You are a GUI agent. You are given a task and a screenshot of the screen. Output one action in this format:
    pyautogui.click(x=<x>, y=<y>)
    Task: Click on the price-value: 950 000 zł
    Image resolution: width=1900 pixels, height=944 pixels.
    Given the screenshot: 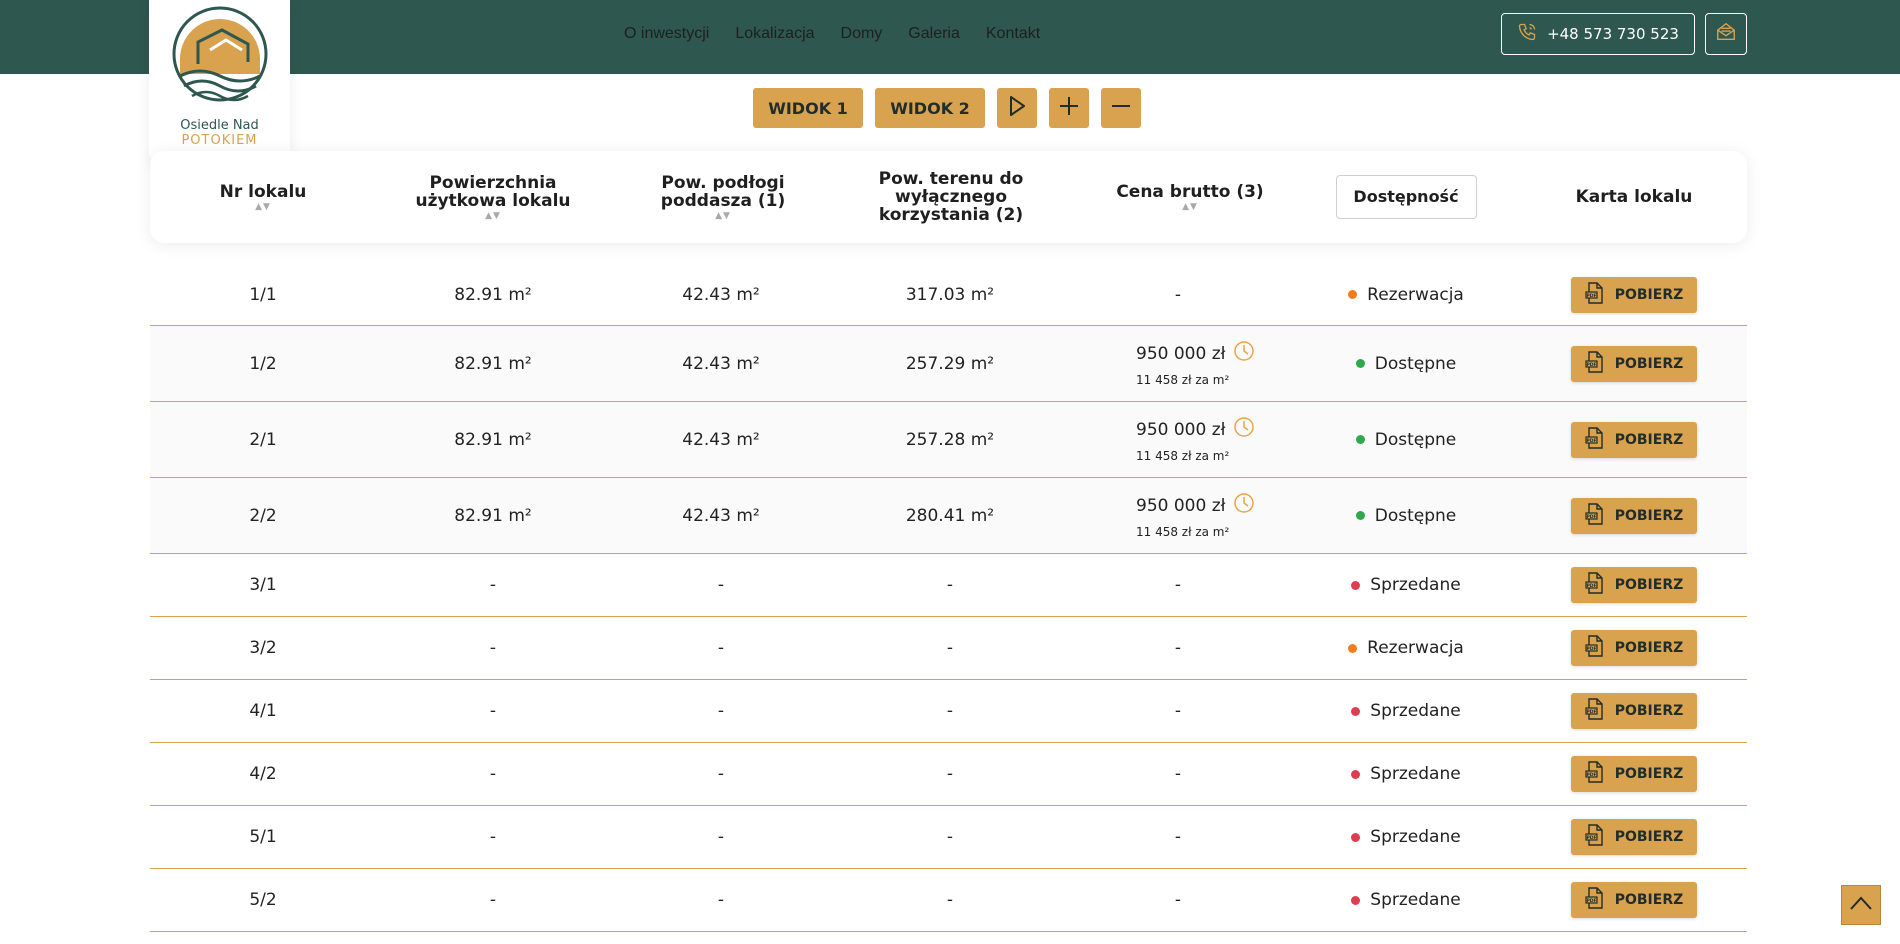 What is the action you would take?
    pyautogui.click(x=1181, y=505)
    